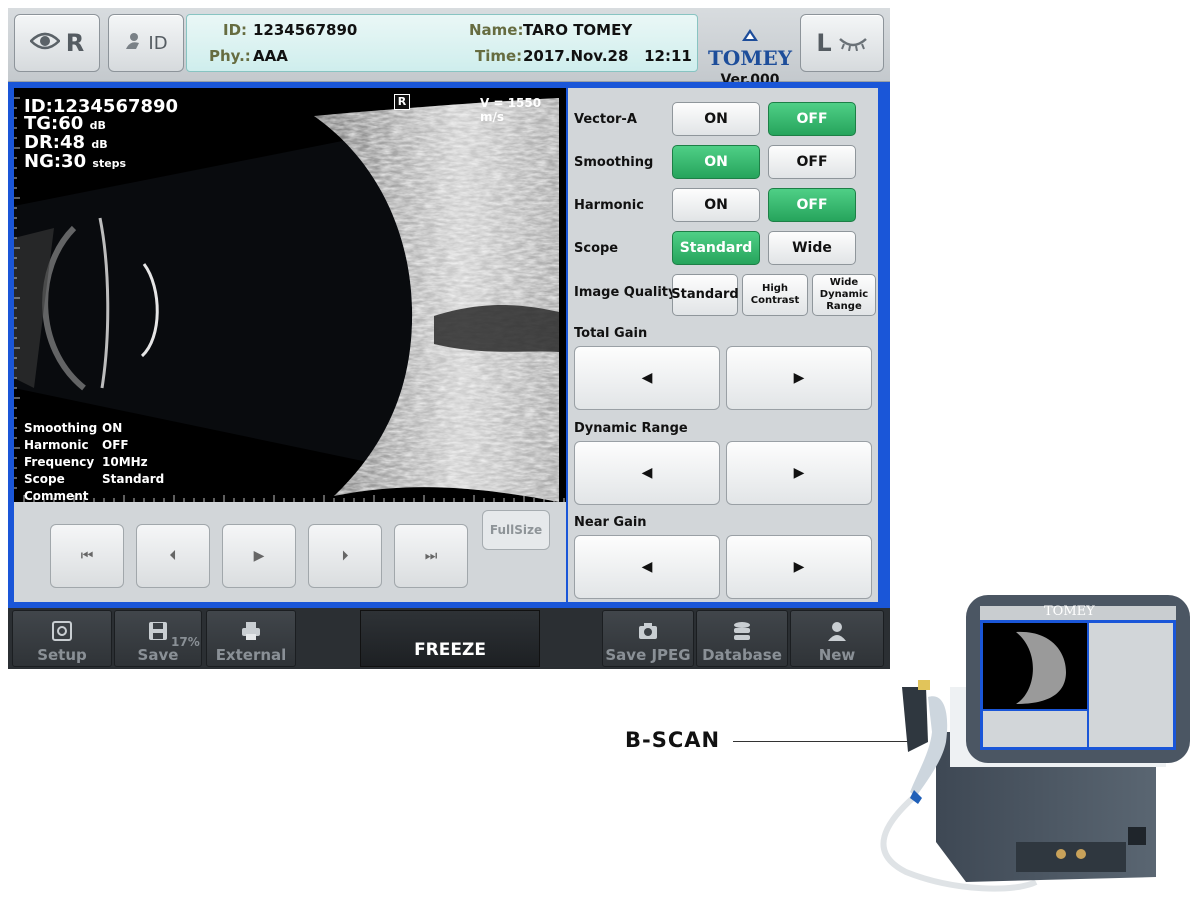 The height and width of the screenshot is (900, 1200). Describe the element at coordinates (812, 205) in the screenshot. I see `harmonic-off-button: OFF` at that location.